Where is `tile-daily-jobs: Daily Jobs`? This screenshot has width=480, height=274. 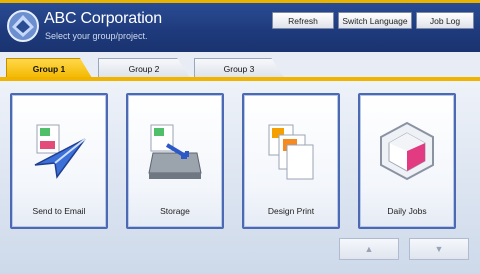
tile-daily-jobs: Daily Jobs is located at coordinates (407, 161).